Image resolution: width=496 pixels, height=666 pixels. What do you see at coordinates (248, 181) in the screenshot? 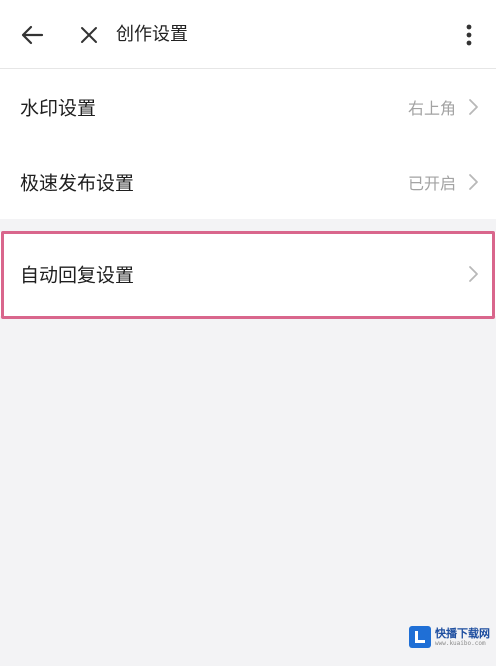
I see `fast-publish-setting-row: 极速发布设置 已开启` at bounding box center [248, 181].